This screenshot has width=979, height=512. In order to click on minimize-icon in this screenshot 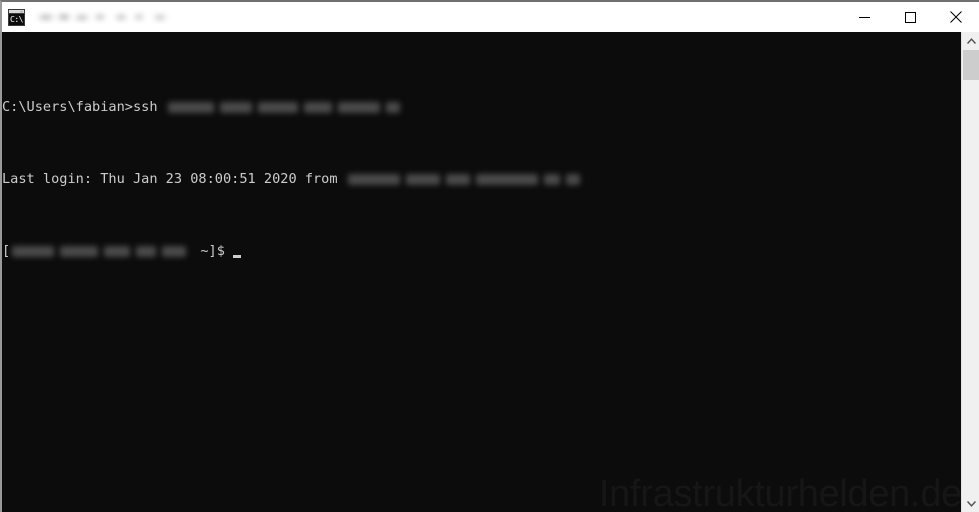, I will do `click(864, 17)`.